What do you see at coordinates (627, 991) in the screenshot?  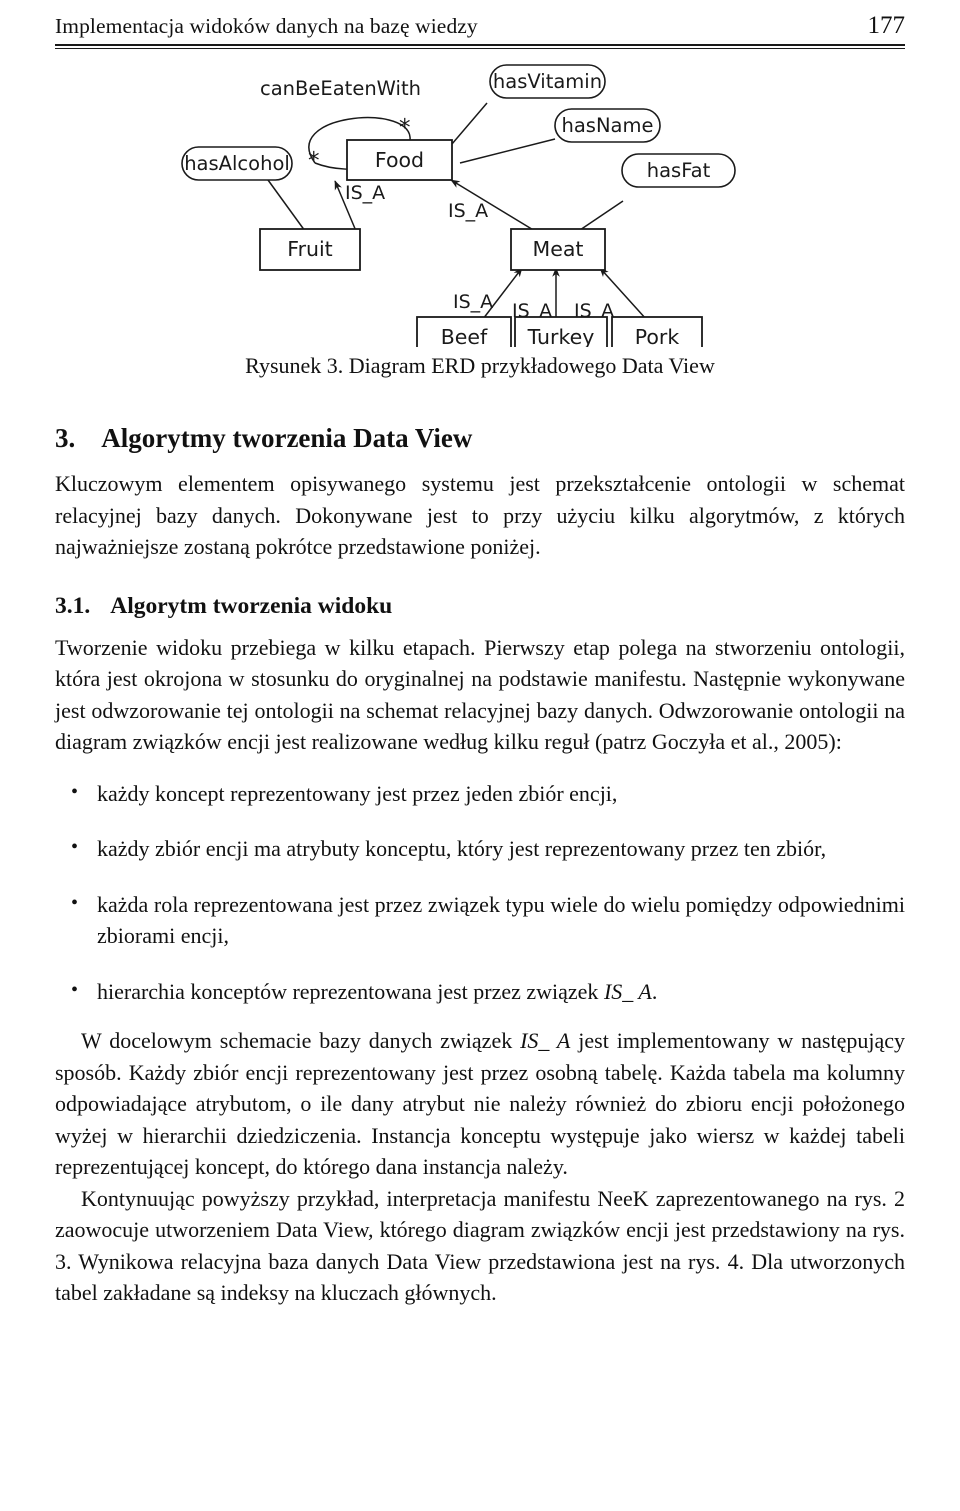 I see `rule-italic-term: IS_ A` at bounding box center [627, 991].